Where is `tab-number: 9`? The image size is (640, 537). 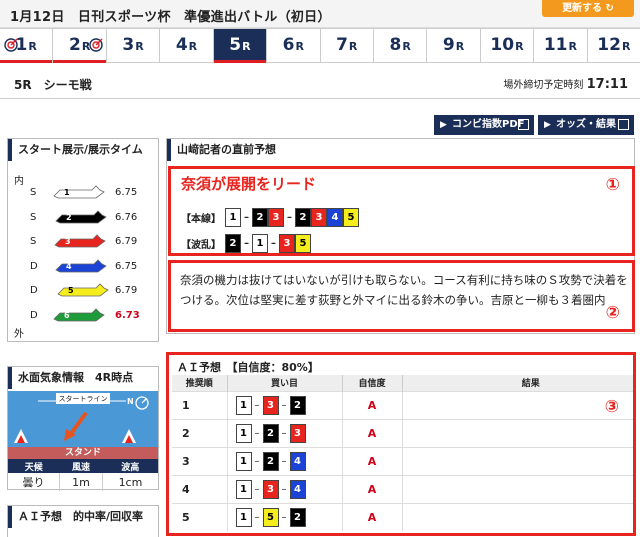
tab-number: 9 is located at coordinates (448, 45).